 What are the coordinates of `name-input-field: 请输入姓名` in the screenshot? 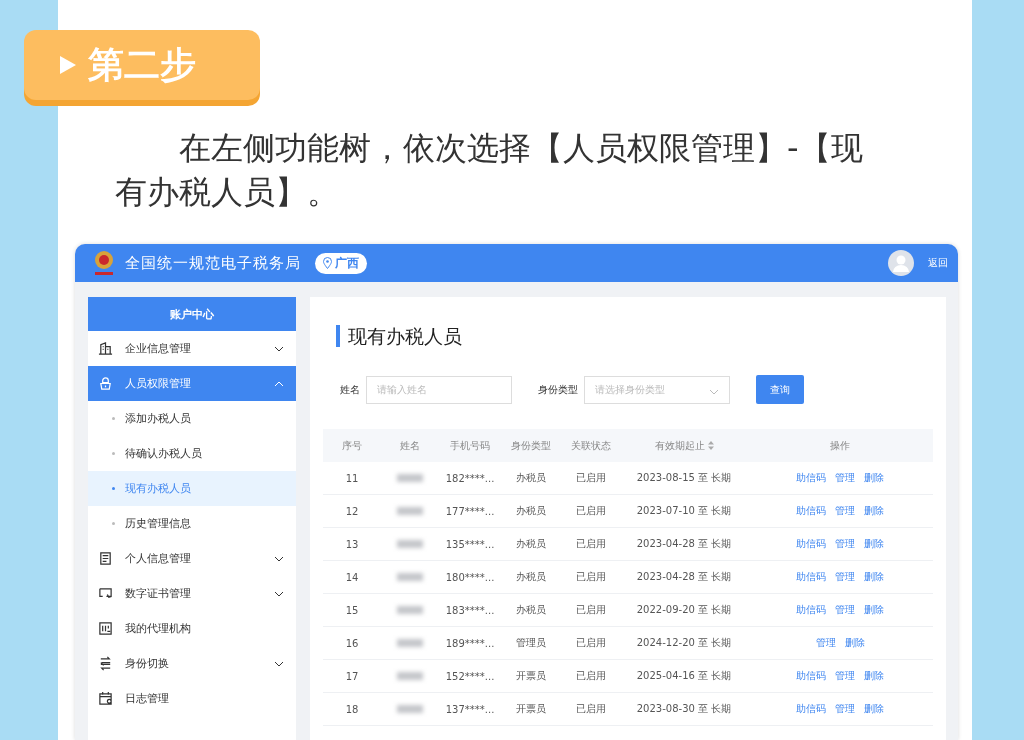 It's located at (439, 389).